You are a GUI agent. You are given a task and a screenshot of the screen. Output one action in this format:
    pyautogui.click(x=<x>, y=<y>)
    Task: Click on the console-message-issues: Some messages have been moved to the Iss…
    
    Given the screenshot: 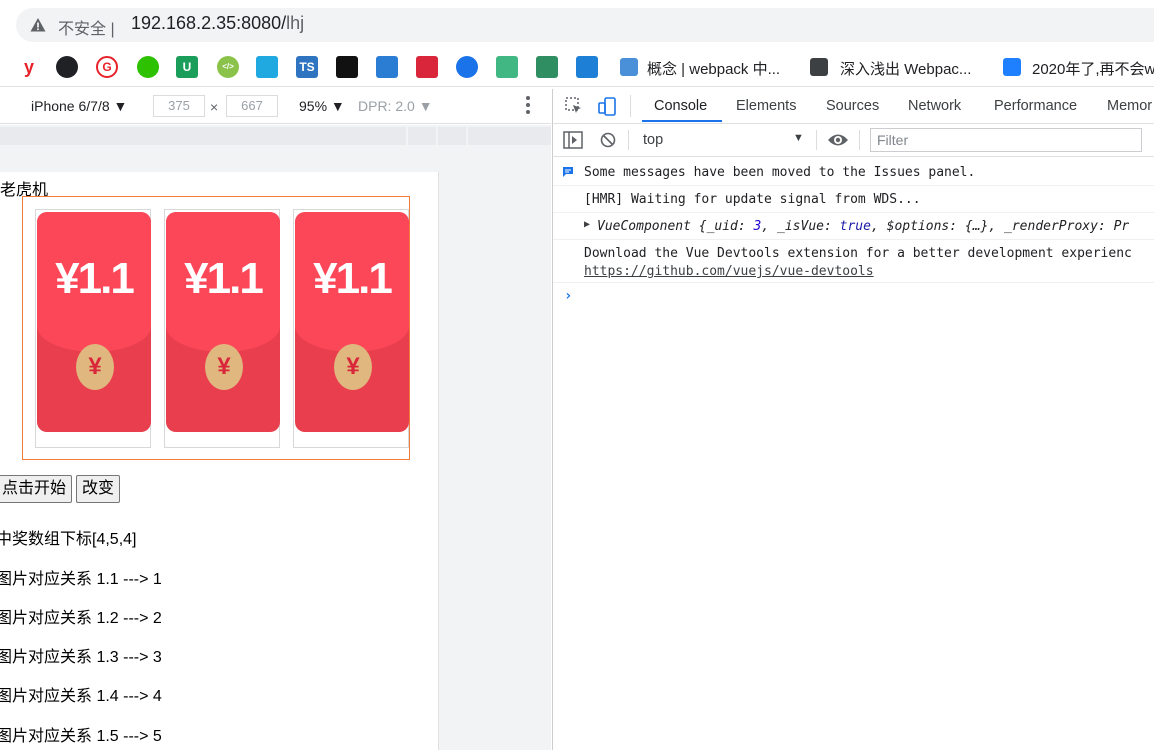 What is the action you would take?
    pyautogui.click(x=780, y=172)
    